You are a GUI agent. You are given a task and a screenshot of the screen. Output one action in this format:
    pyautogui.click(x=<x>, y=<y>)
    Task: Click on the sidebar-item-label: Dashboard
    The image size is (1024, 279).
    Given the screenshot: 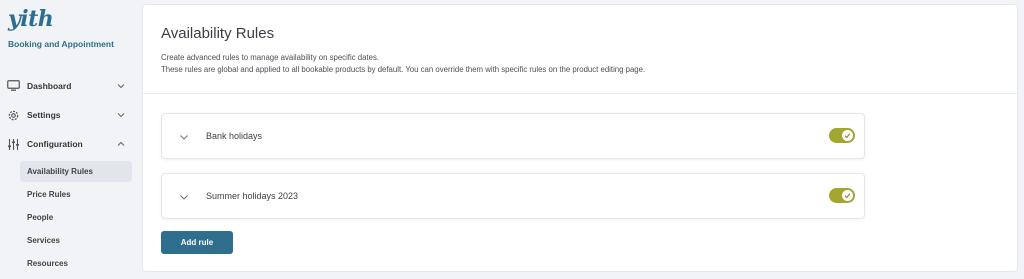 What is the action you would take?
    pyautogui.click(x=49, y=86)
    